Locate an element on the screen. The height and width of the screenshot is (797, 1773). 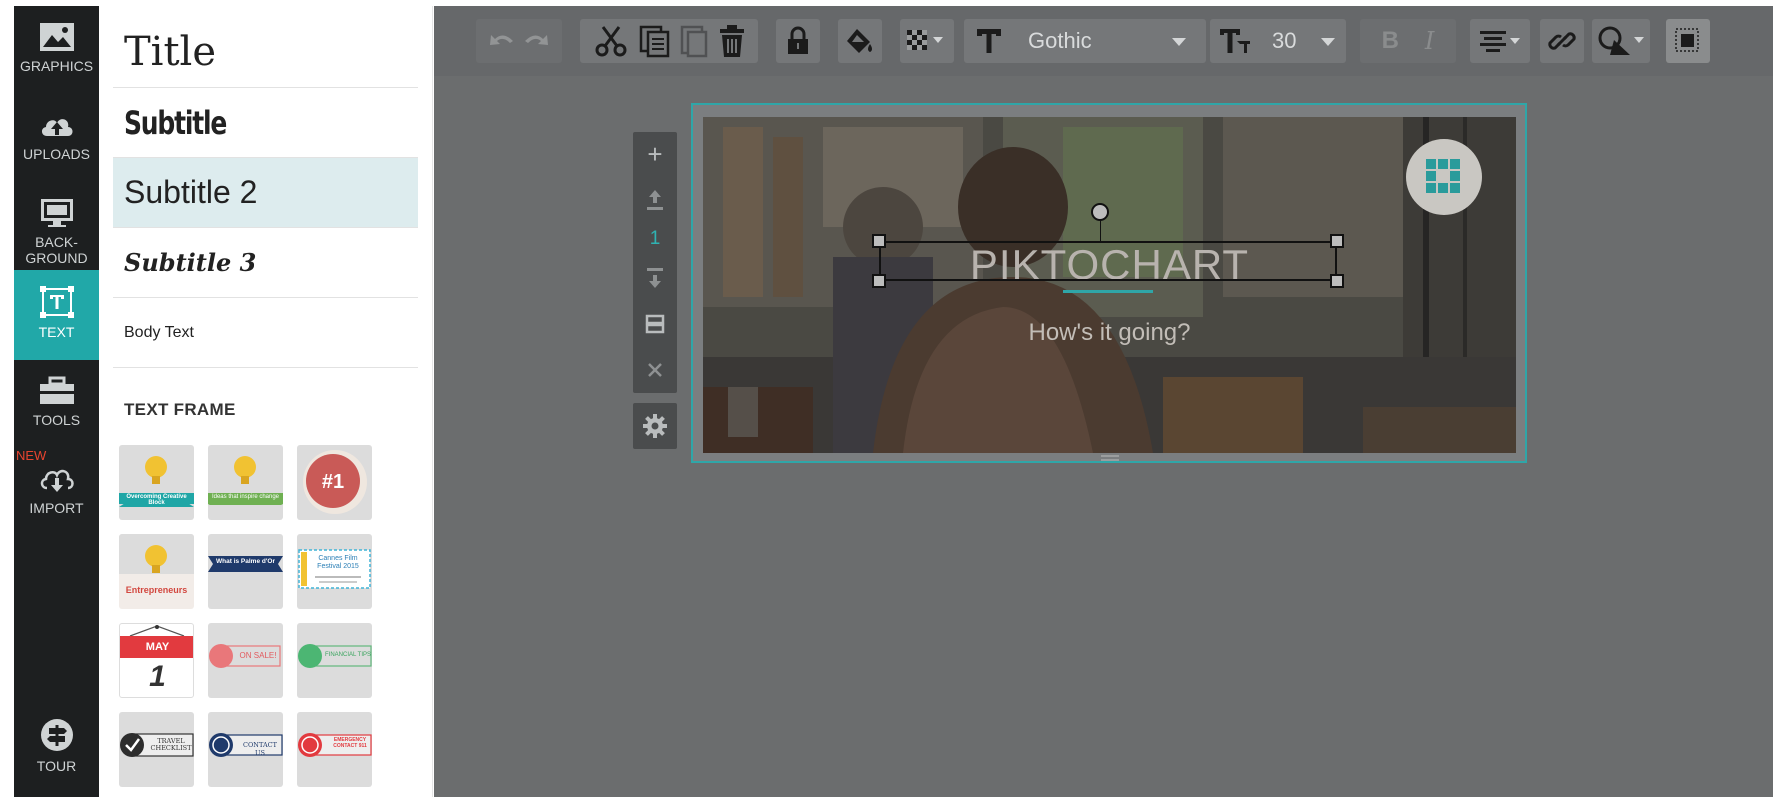
add-block-button: + is located at coordinates (655, 154).